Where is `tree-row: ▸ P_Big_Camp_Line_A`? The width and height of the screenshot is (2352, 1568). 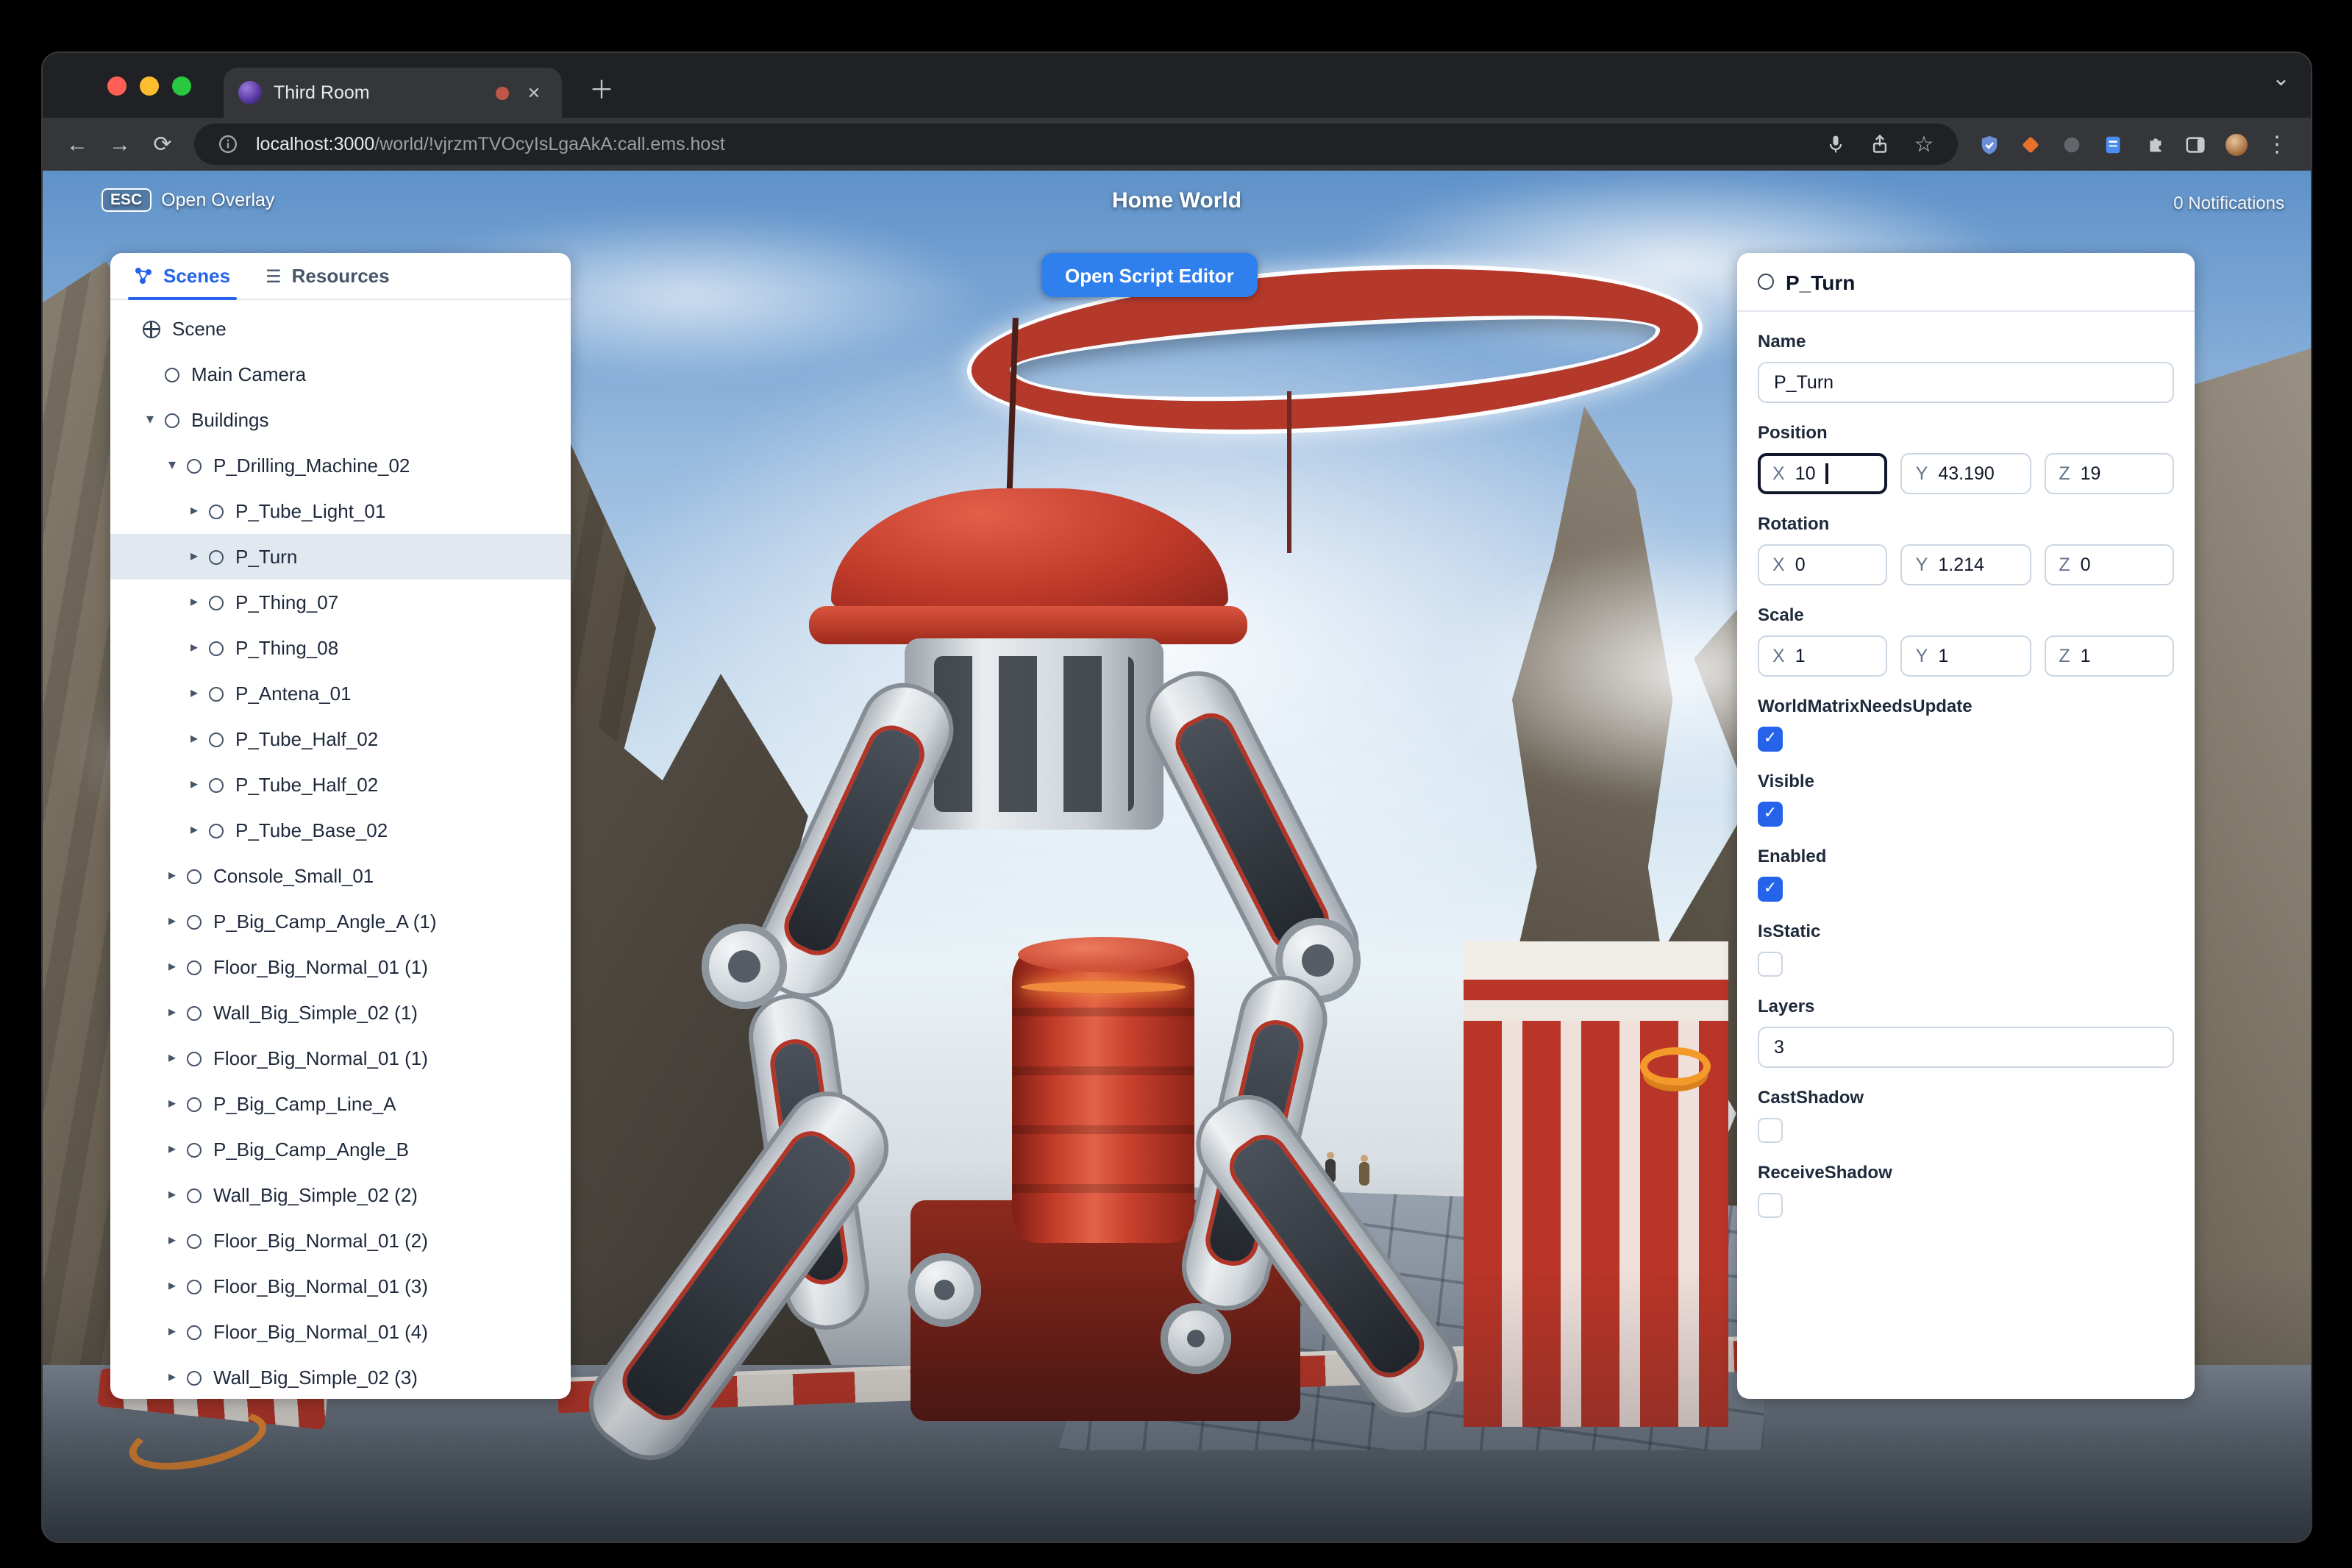
tree-row: ▸ P_Big_Camp_Line_A is located at coordinates (340, 1104).